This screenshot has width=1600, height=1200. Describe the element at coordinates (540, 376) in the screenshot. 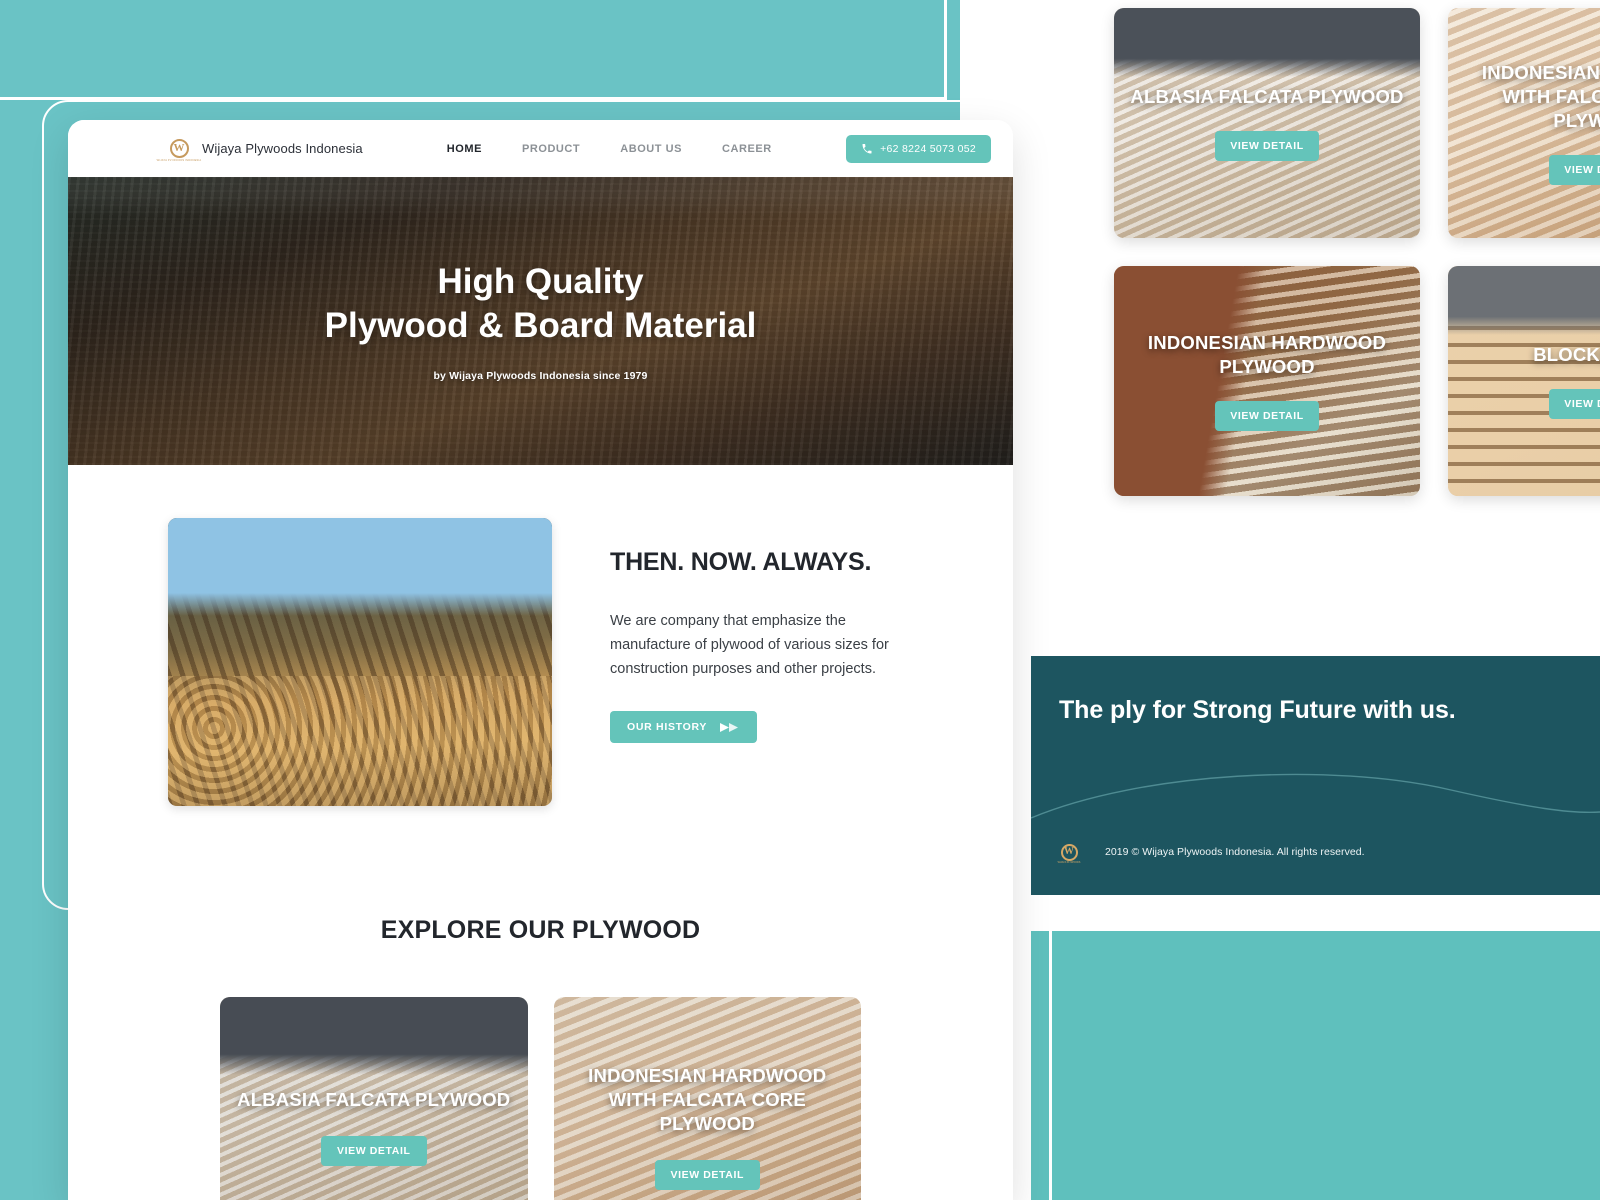

I see `hero-subtitle: by Wijaya Plywoods Indonesia since 1979` at that location.